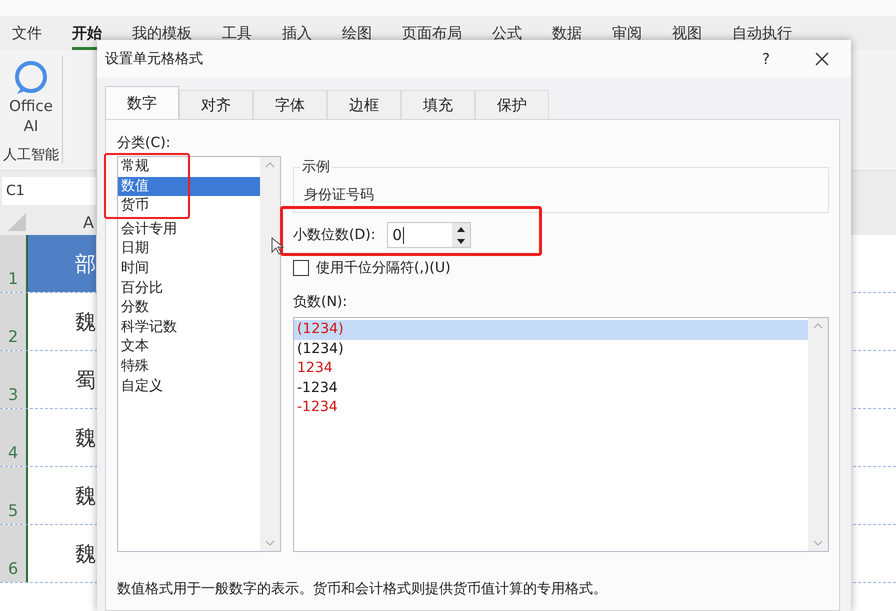 The height and width of the screenshot is (611, 896). Describe the element at coordinates (334, 235) in the screenshot. I see `decimal-places-label: 小数位数(D):` at that location.